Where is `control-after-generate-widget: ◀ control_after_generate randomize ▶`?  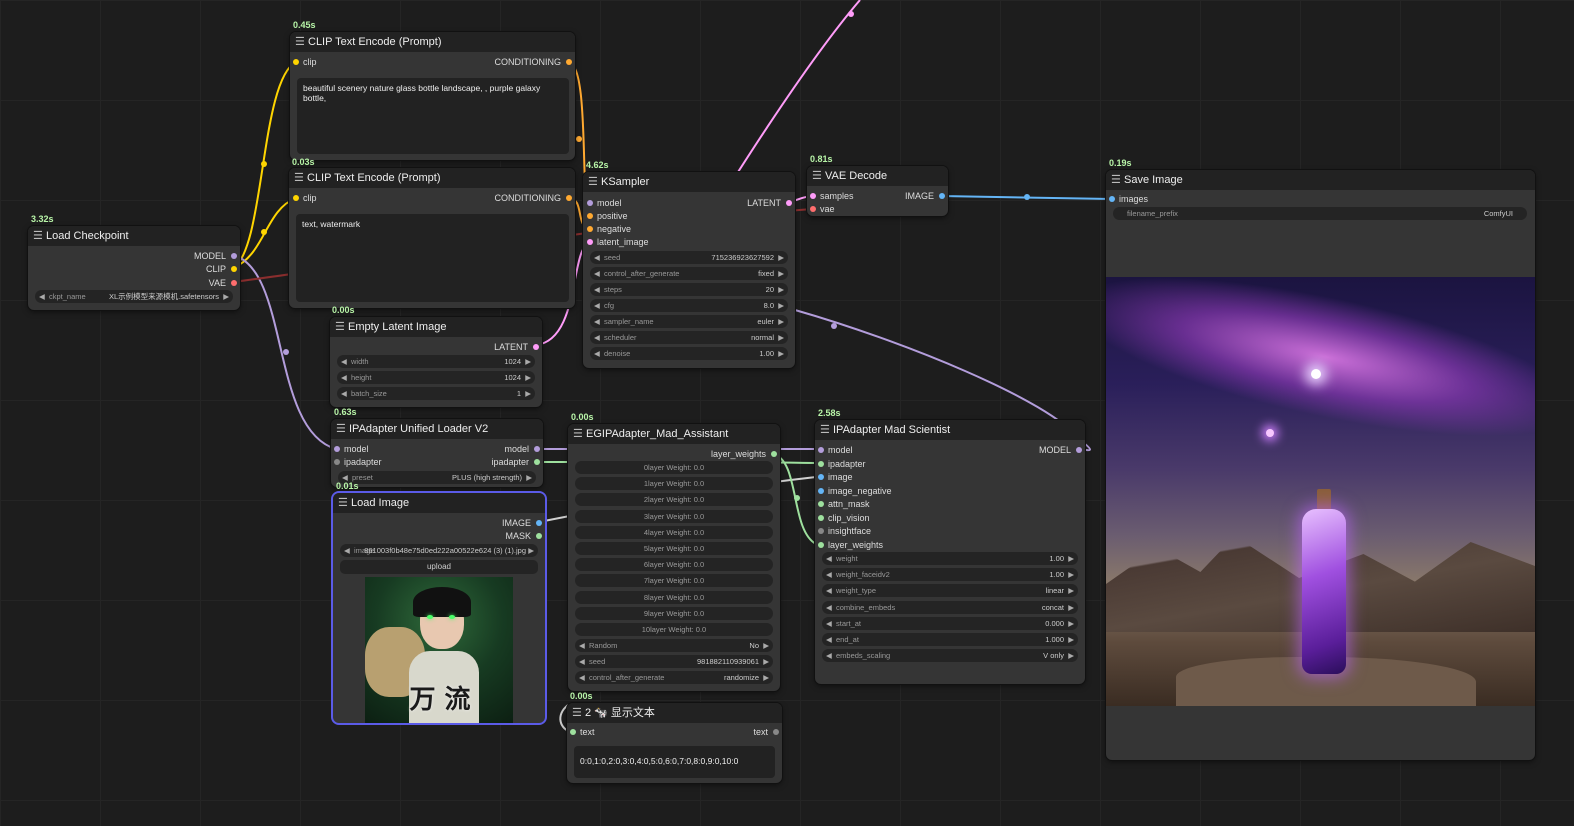 control-after-generate-widget: ◀ control_after_generate randomize ▶ is located at coordinates (674, 677).